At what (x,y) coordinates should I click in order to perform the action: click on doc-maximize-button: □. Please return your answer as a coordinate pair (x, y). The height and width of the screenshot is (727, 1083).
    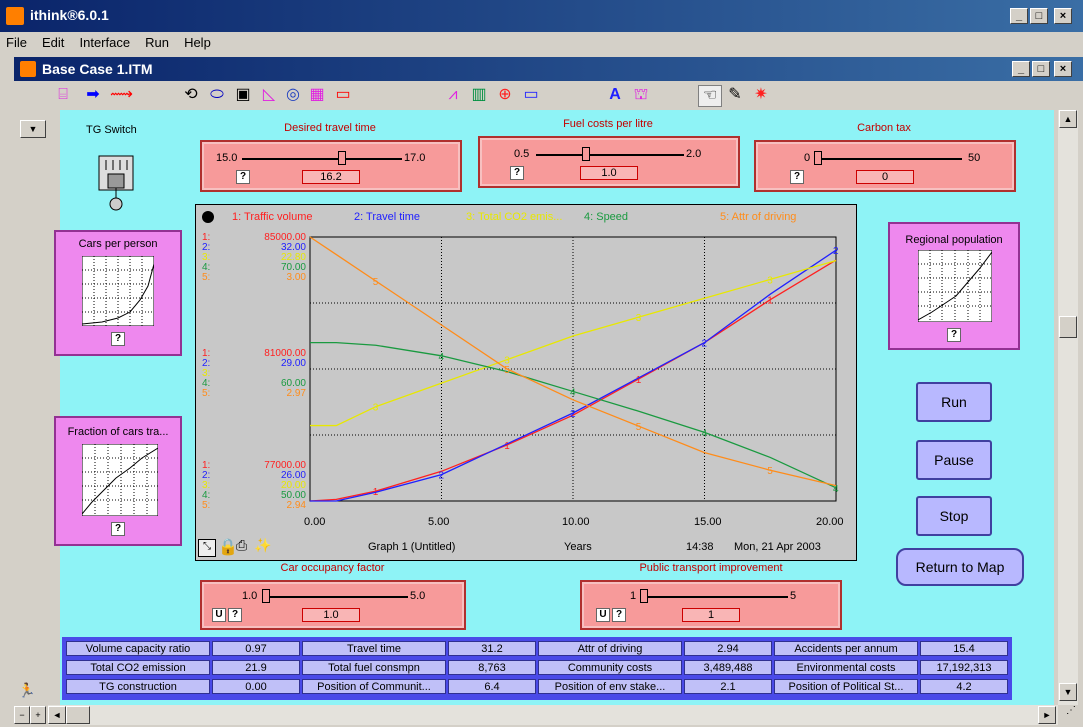
    Looking at the image, I should click on (1041, 69).